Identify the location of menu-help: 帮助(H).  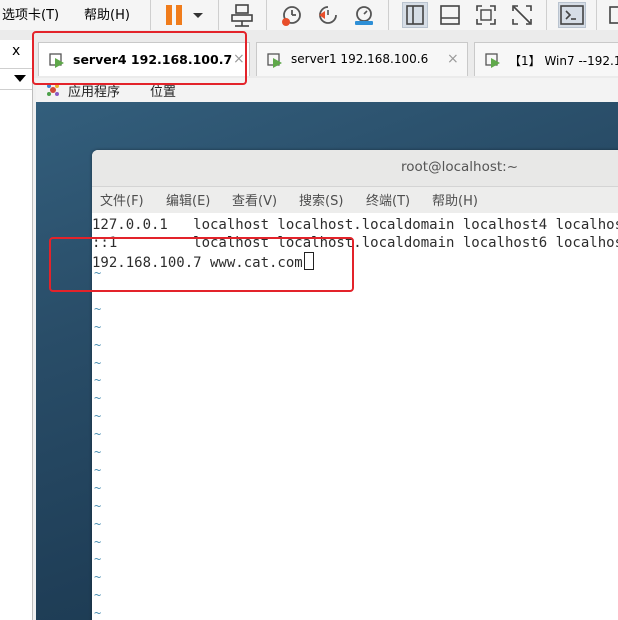
(107, 13).